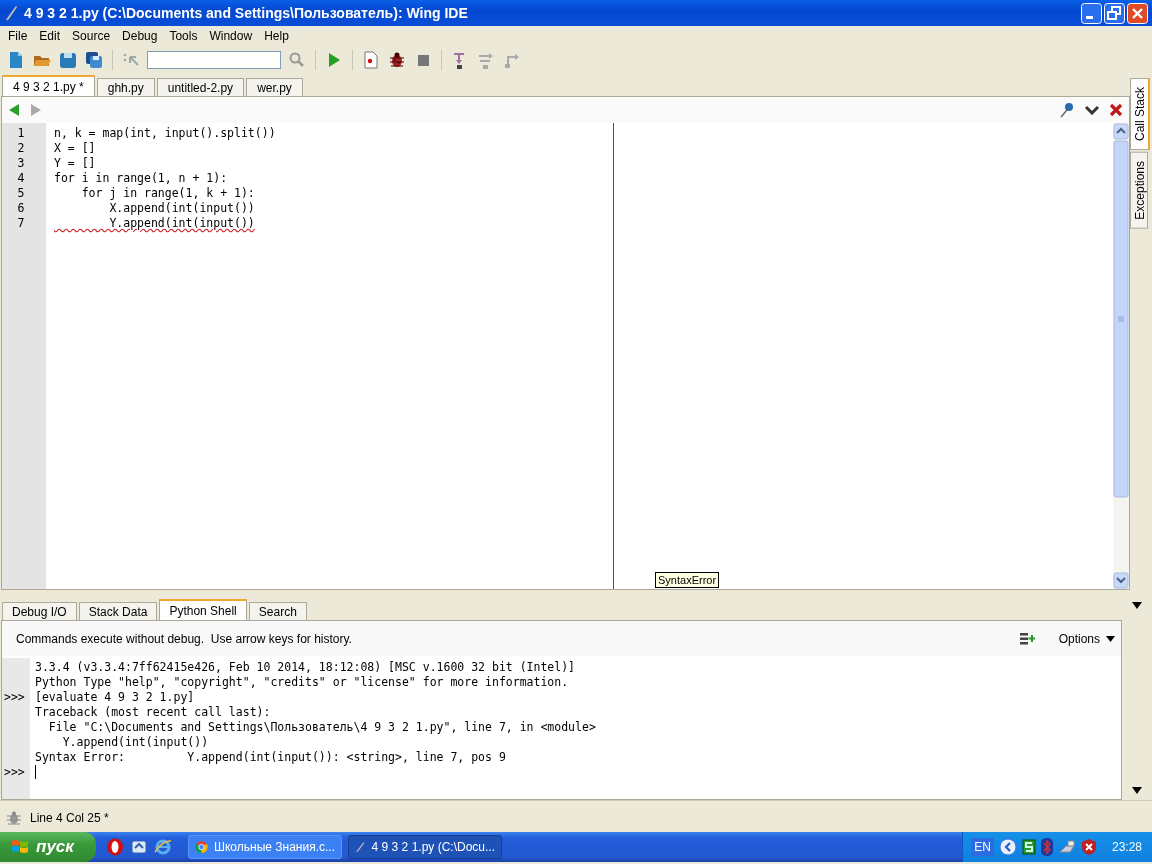 The image size is (1152, 864). Describe the element at coordinates (982, 847) in the screenshot. I see `language-indicator: EN` at that location.